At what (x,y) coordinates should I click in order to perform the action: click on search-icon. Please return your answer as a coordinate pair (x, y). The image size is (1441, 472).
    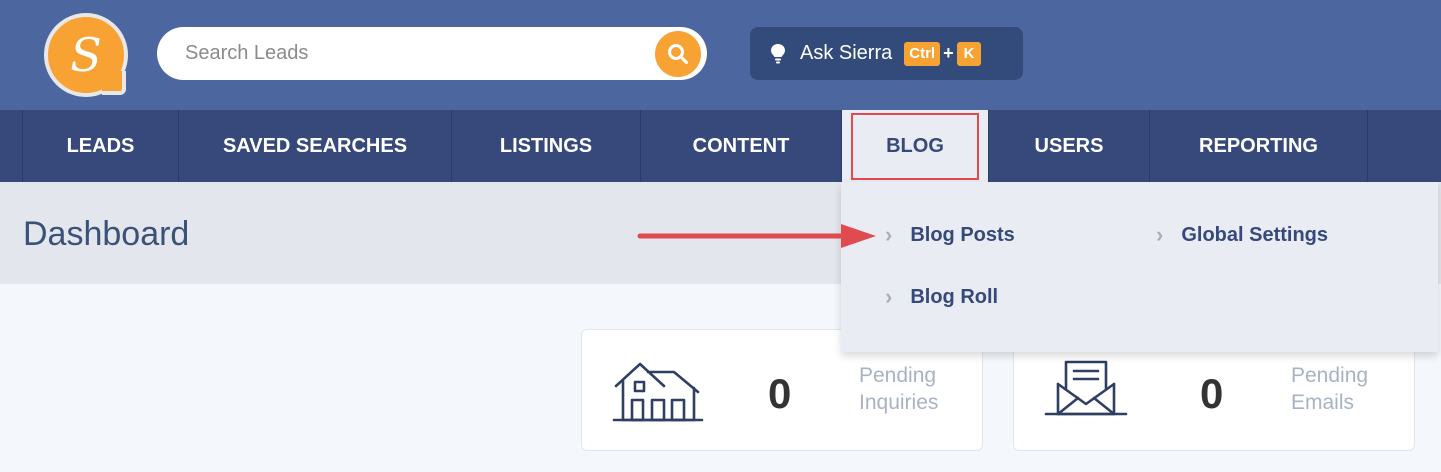
    Looking at the image, I should click on (678, 54).